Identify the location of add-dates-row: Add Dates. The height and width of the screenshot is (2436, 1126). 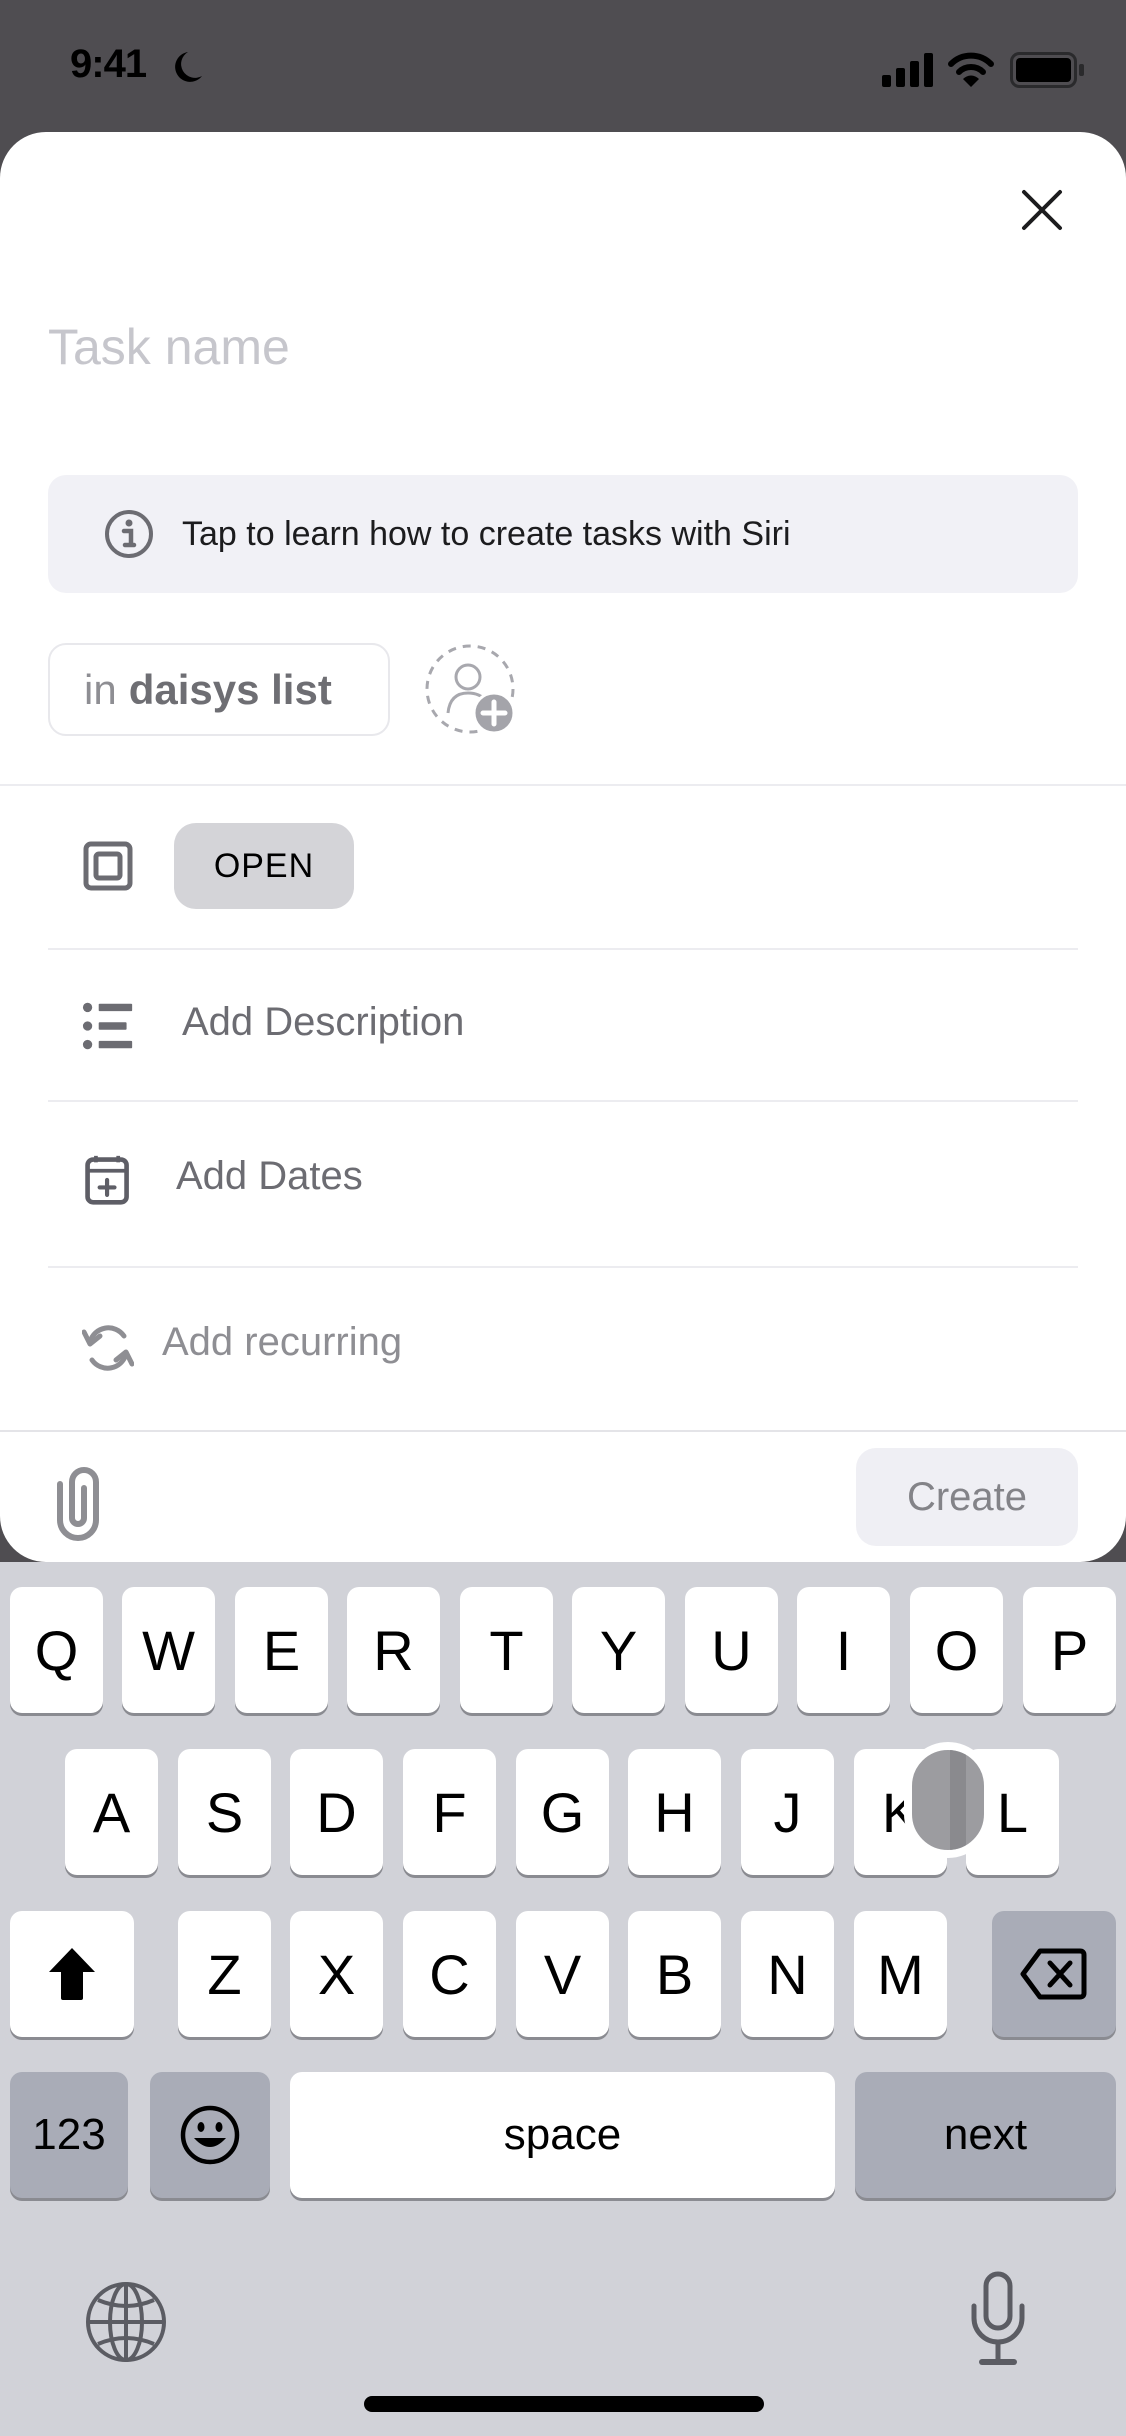
(563, 1184).